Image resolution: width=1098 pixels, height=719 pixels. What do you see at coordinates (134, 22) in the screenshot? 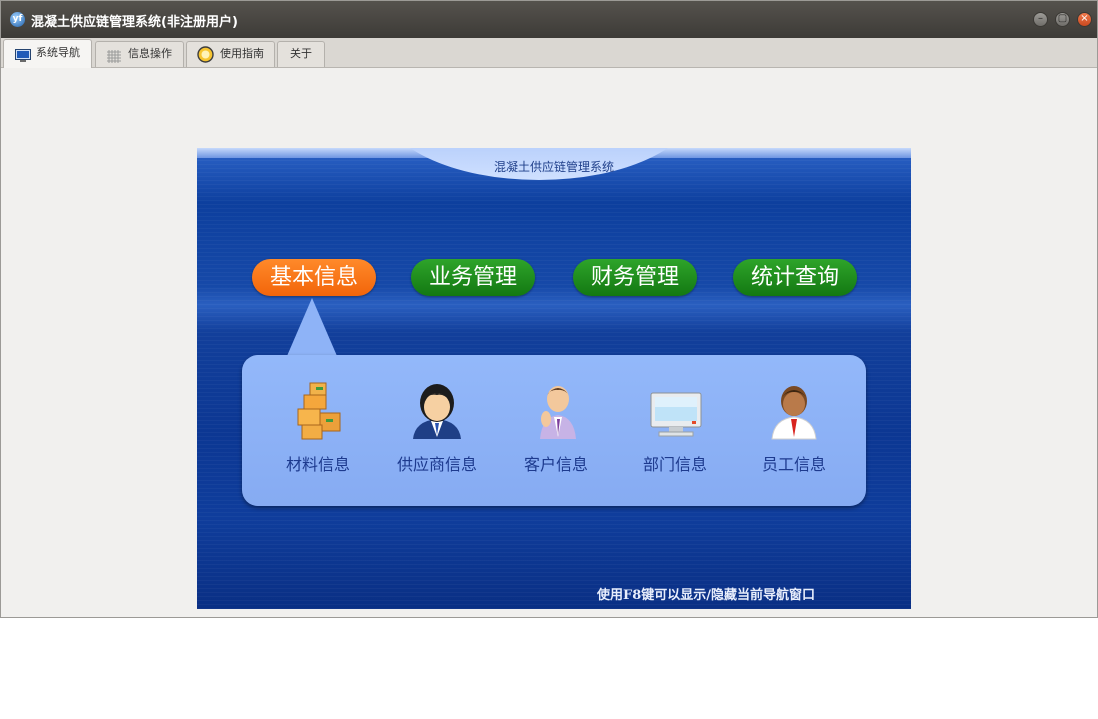
I see `window-title: 混凝土供应链管理系统(非注册用户)` at bounding box center [134, 22].